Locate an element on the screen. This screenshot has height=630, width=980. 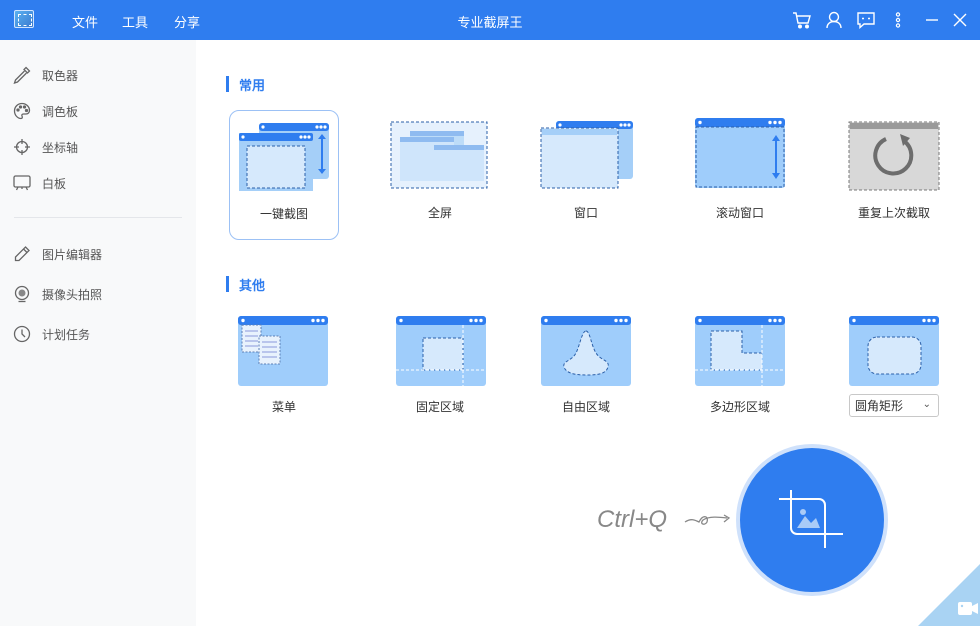
more-icon is located at coordinates (898, 20).